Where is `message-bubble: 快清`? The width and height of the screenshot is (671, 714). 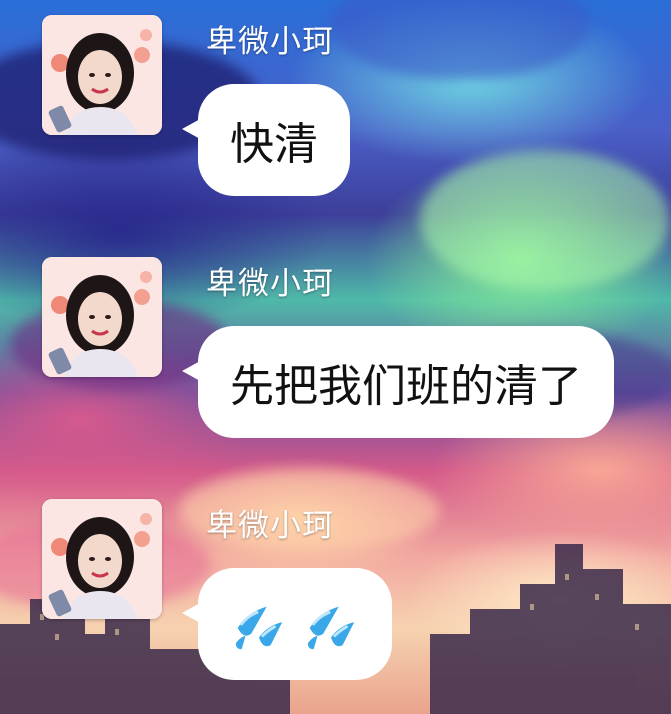 message-bubble: 快清 is located at coordinates (266, 140).